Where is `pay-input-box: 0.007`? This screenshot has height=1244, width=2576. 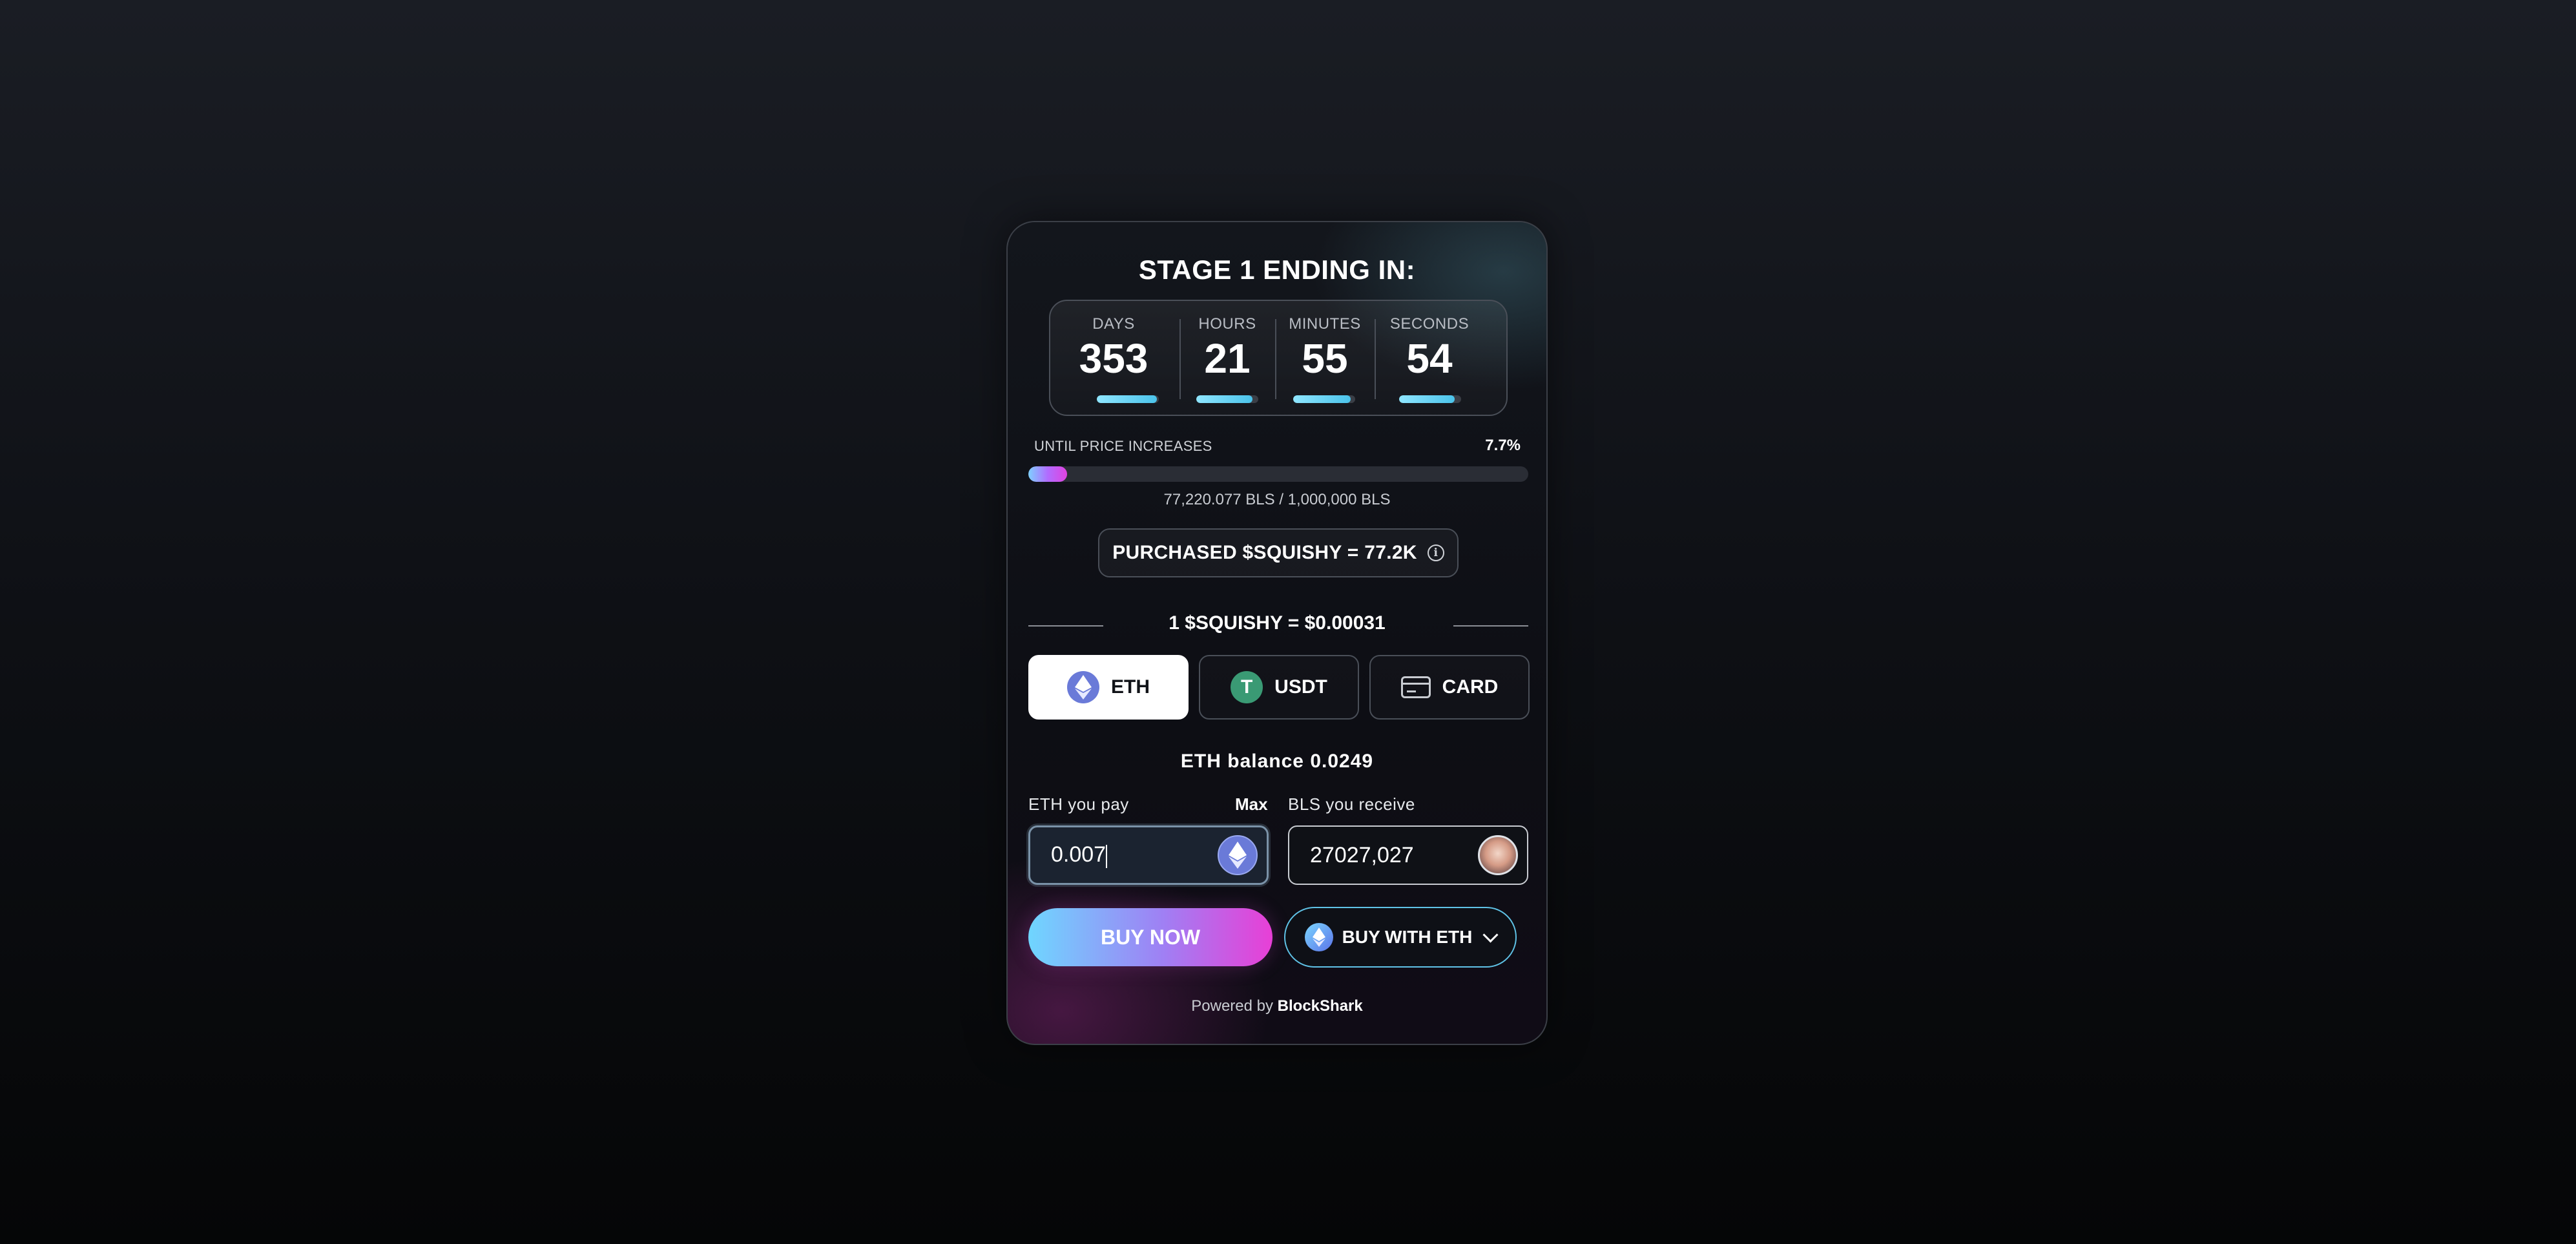
pay-input-box: 0.007 is located at coordinates (1148, 855).